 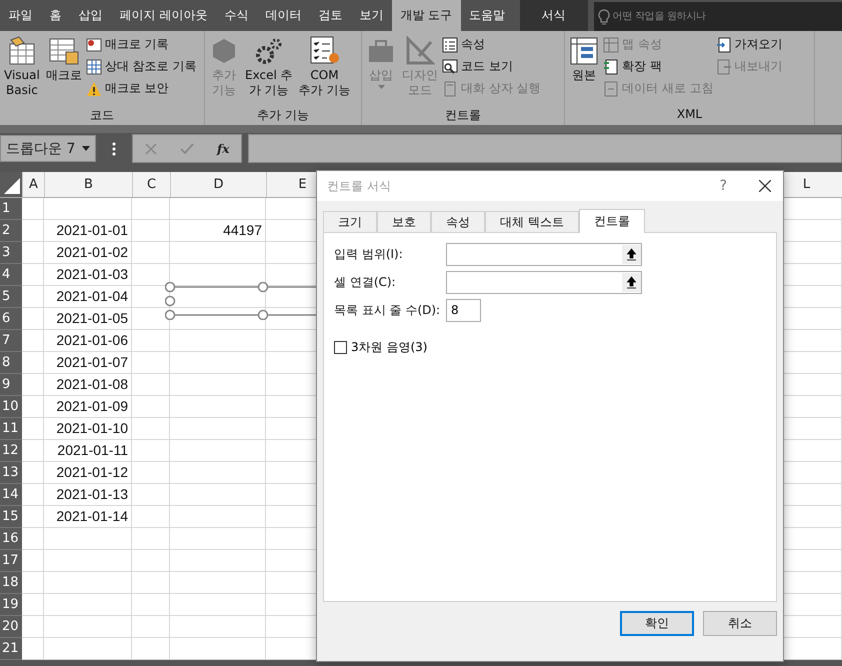 What do you see at coordinates (740, 623) in the screenshot?
I see `dialog-button: 취소` at bounding box center [740, 623].